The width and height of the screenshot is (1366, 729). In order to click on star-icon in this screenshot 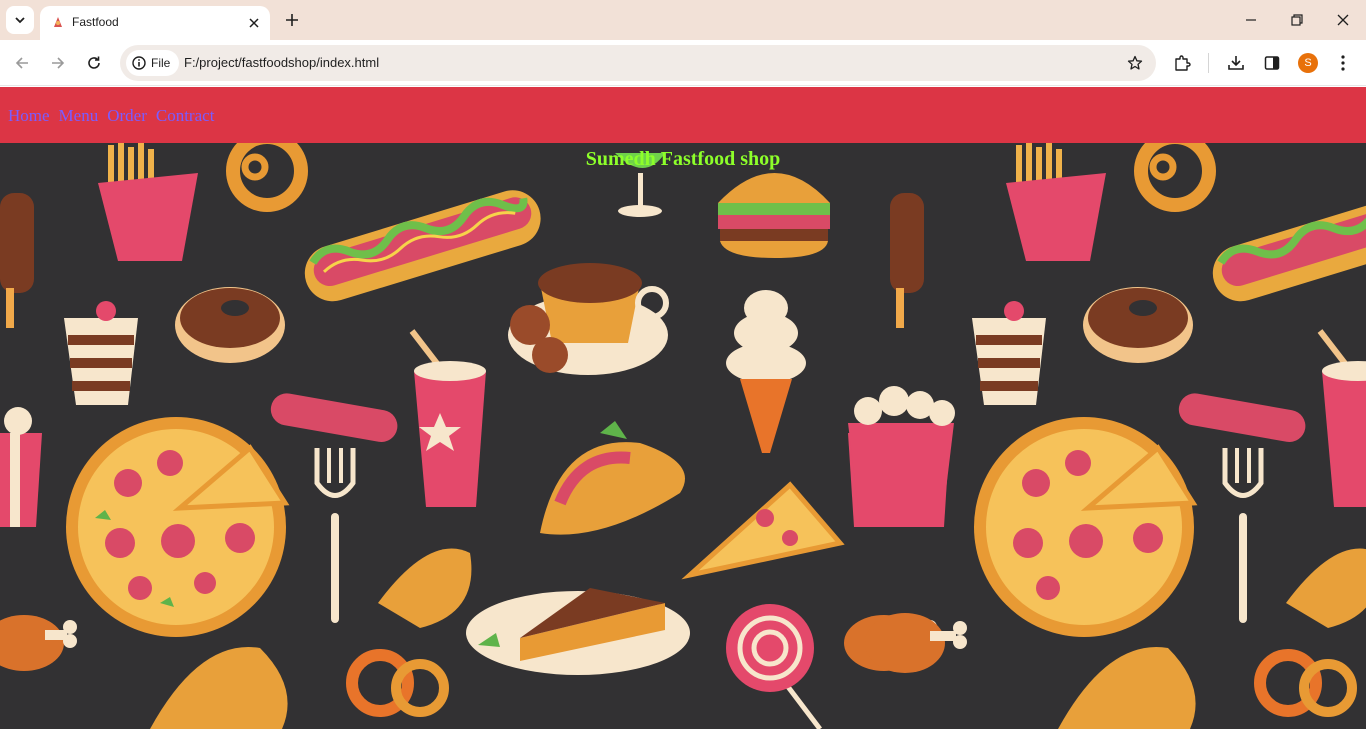, I will do `click(1135, 62)`.